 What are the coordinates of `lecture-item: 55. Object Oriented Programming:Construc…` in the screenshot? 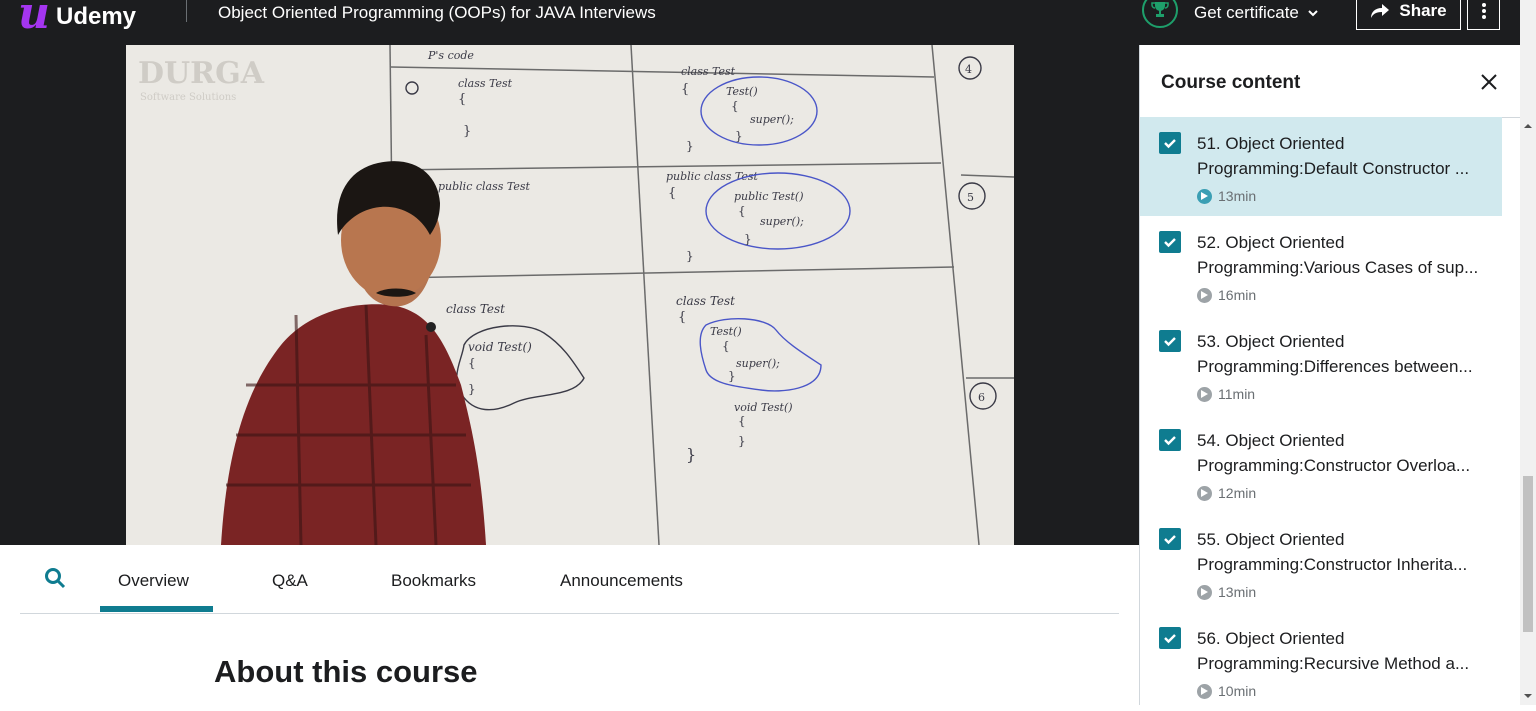 It's located at (1321, 562).